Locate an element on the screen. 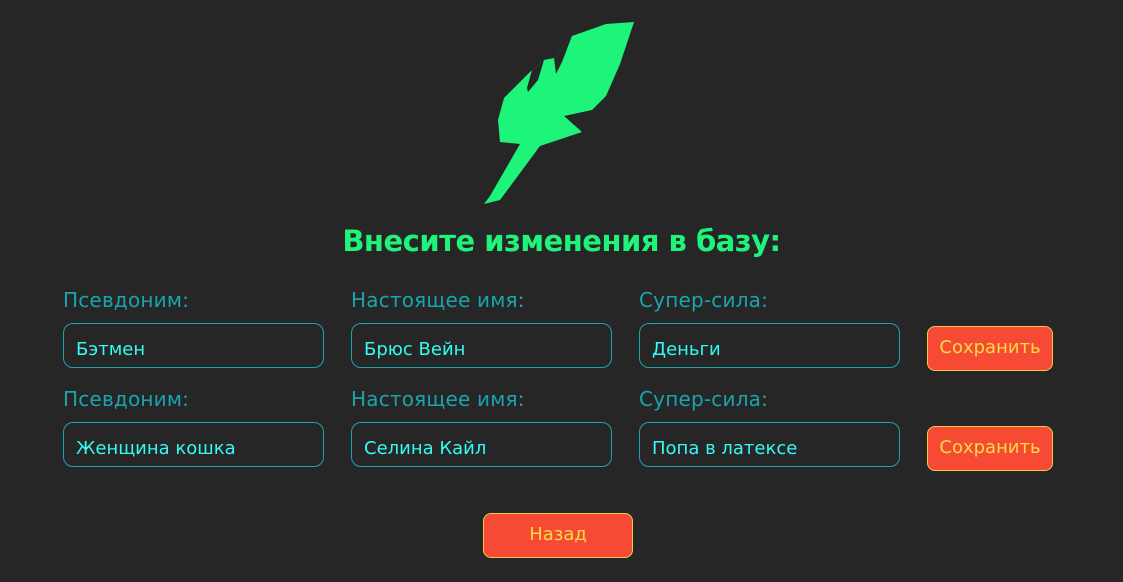 This screenshot has width=1123, height=582. alias-input: Бэтмен is located at coordinates (193, 345).